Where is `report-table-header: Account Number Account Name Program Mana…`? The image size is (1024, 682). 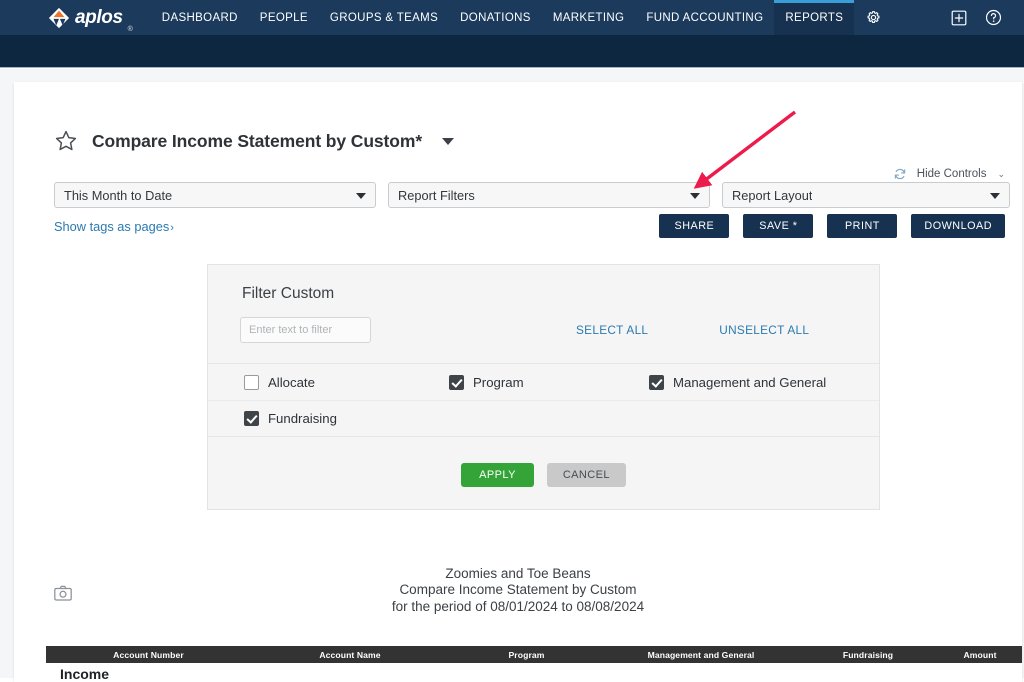 report-table-header: Account Number Account Name Program Mana… is located at coordinates (534, 654).